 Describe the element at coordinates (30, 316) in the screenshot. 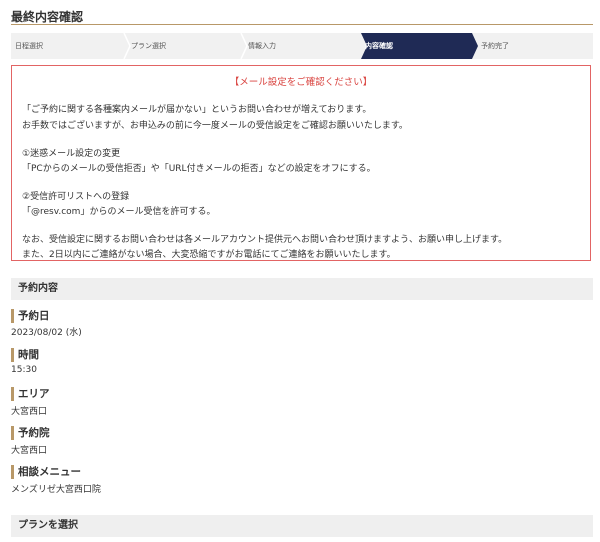

I see `field-label-date: 予約日` at that location.